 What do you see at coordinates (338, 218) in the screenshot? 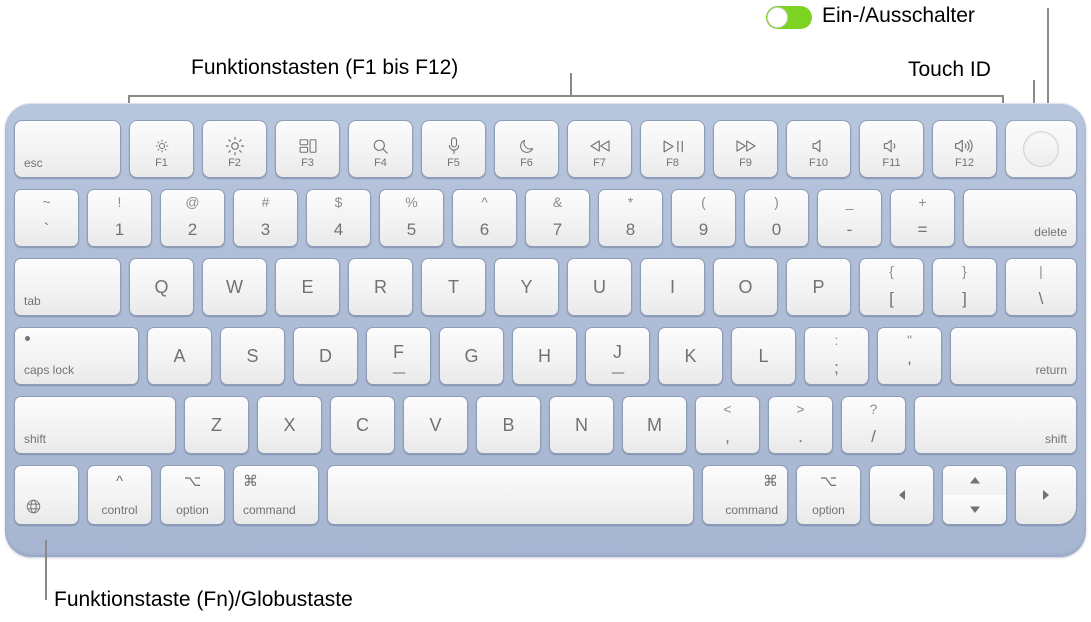
I see `key-4: $ 4` at bounding box center [338, 218].